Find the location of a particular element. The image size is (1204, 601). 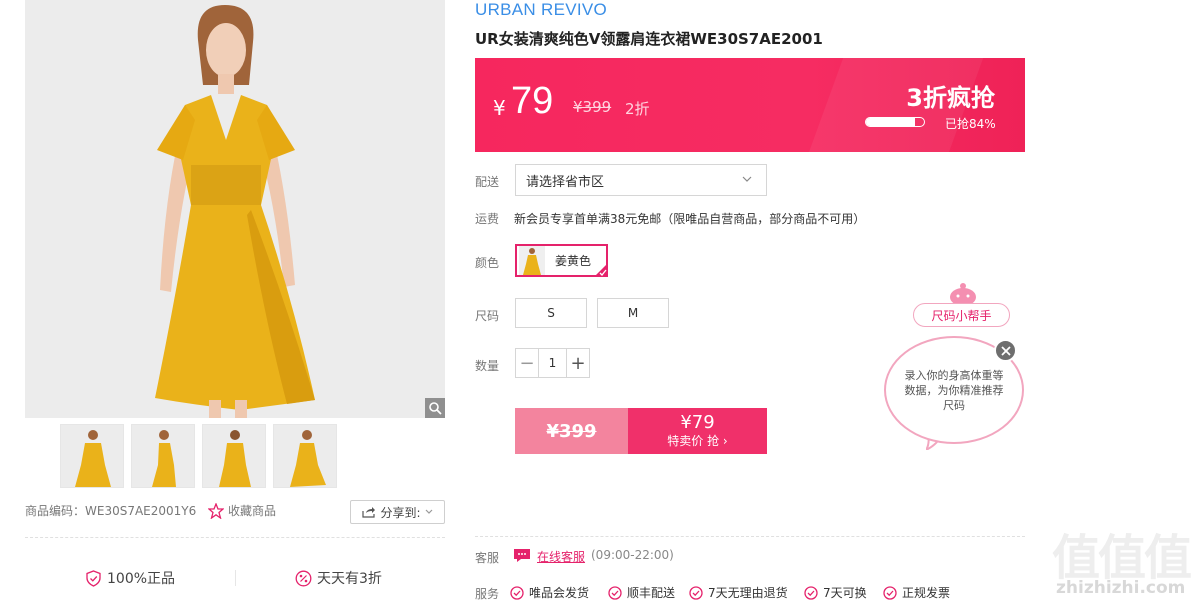

color-label: 颜色 is located at coordinates (487, 263).